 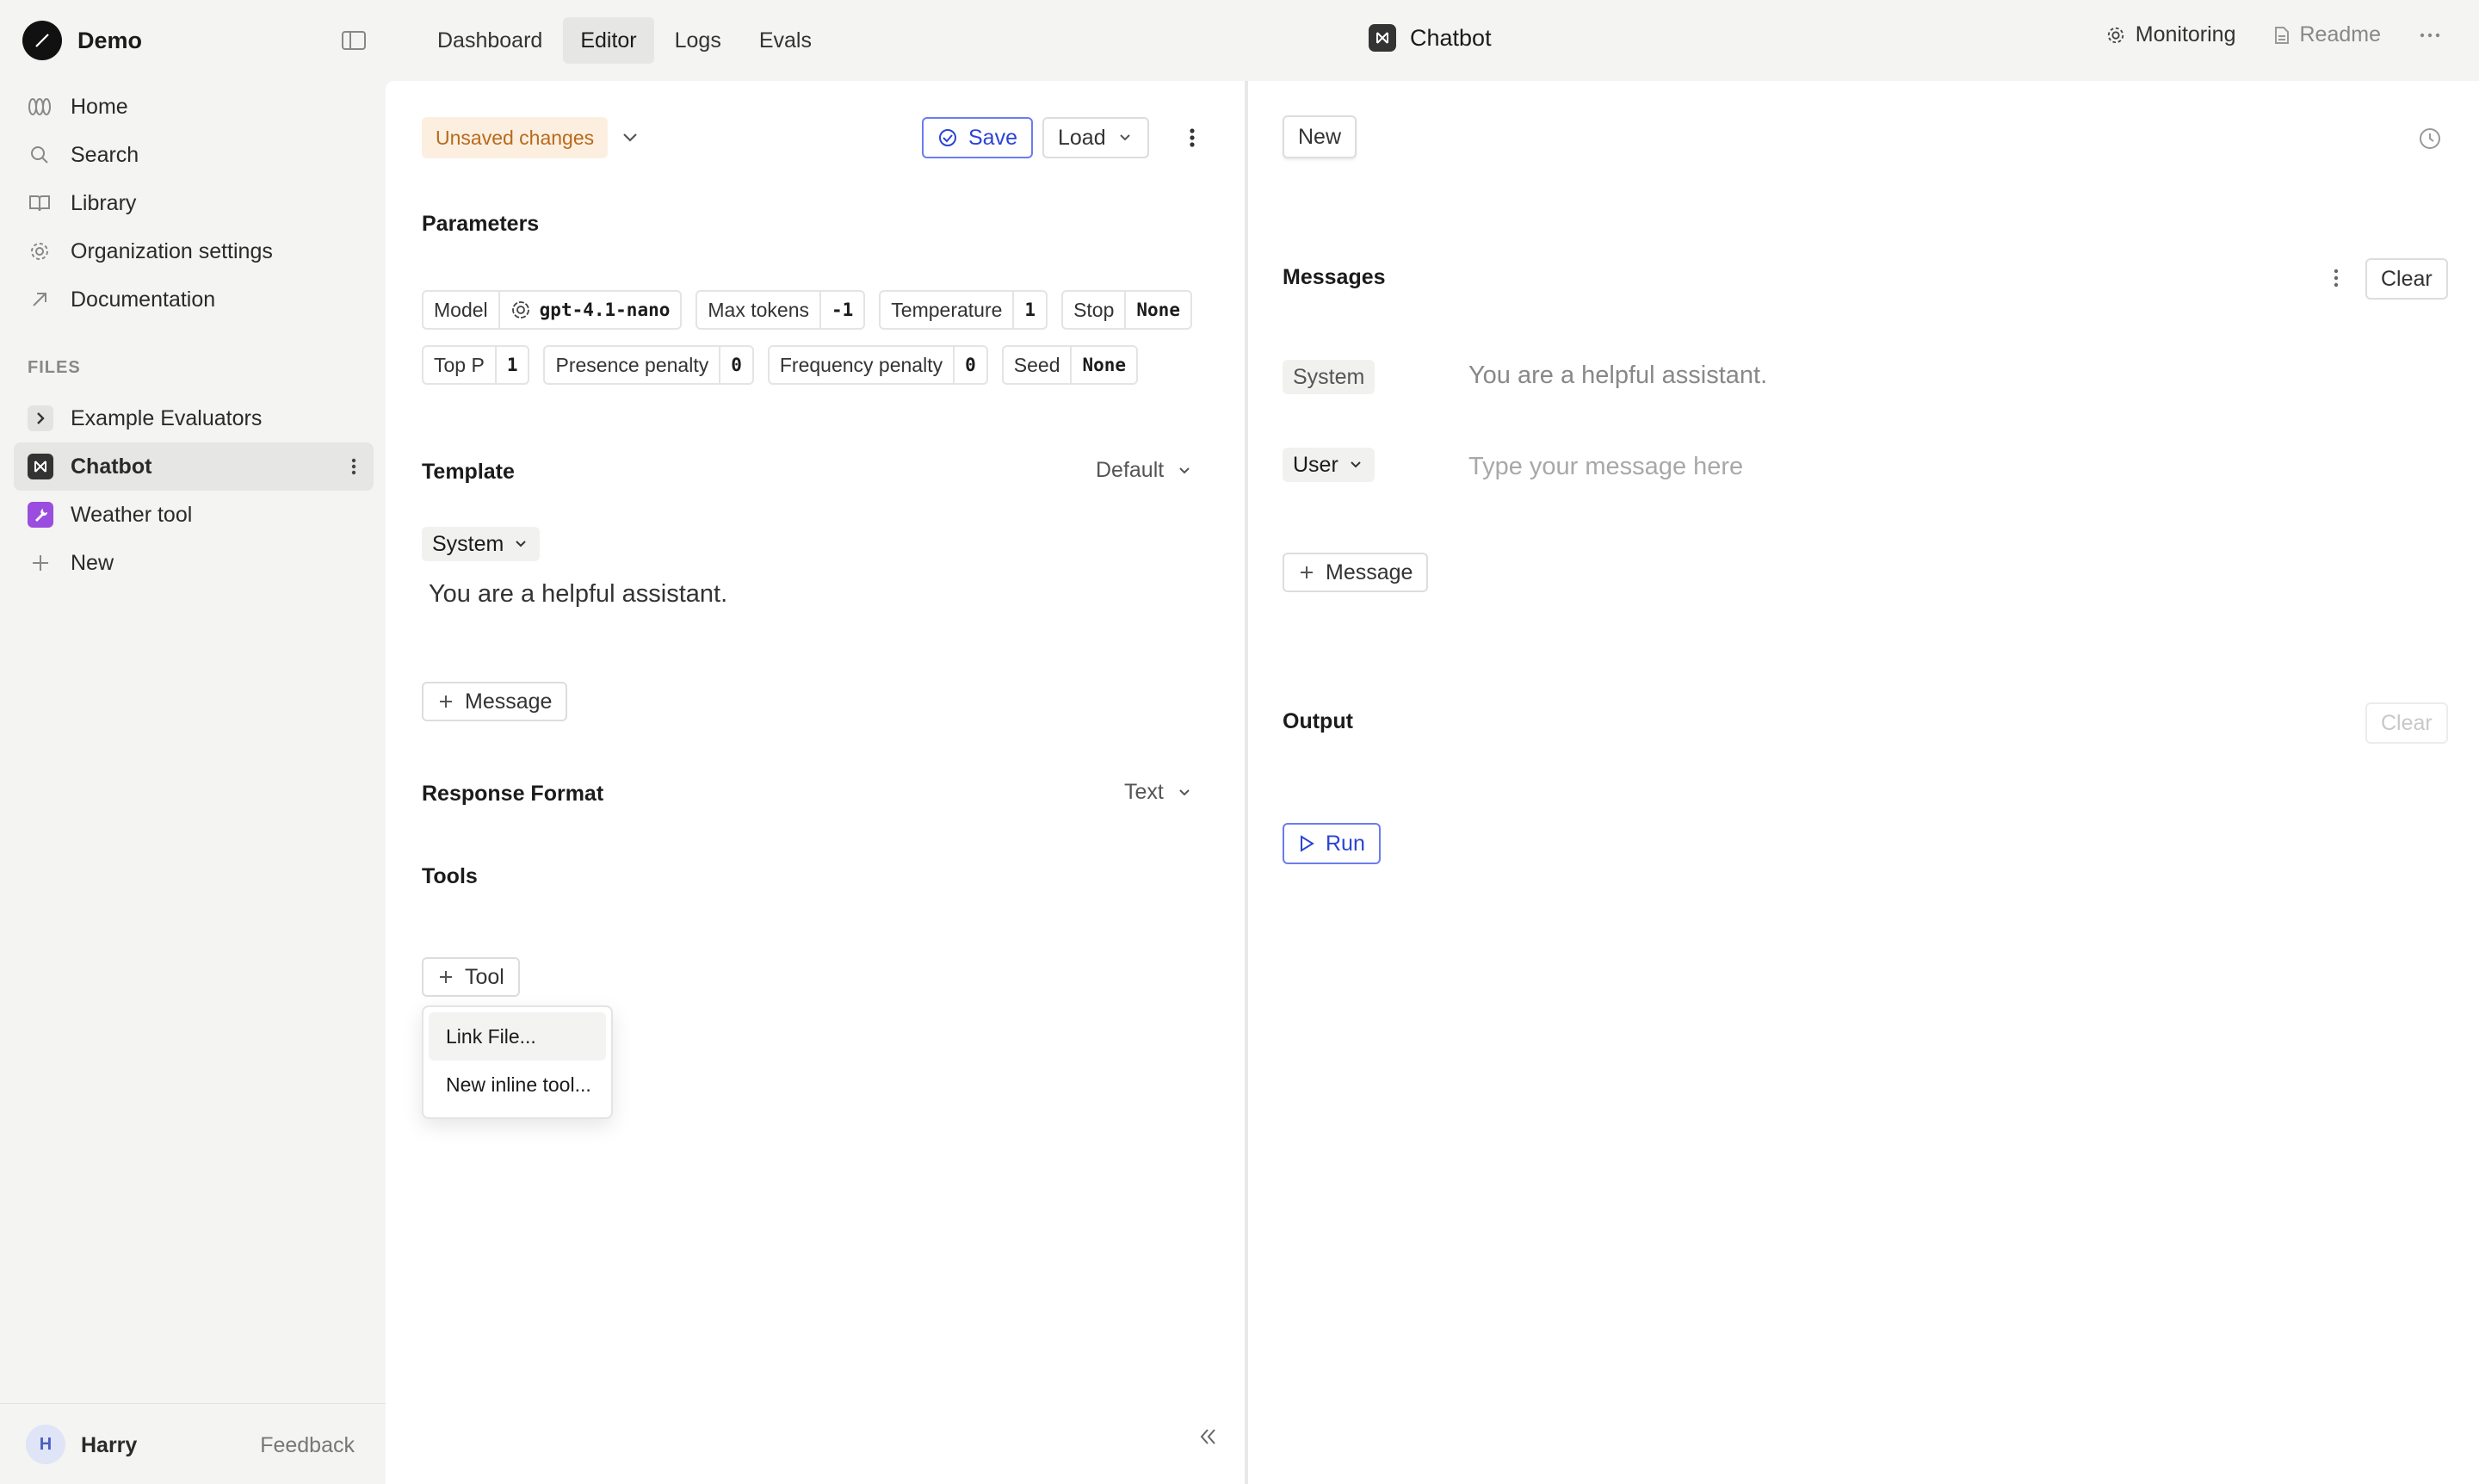 I want to click on template-mode-select: Default, so click(x=1144, y=470).